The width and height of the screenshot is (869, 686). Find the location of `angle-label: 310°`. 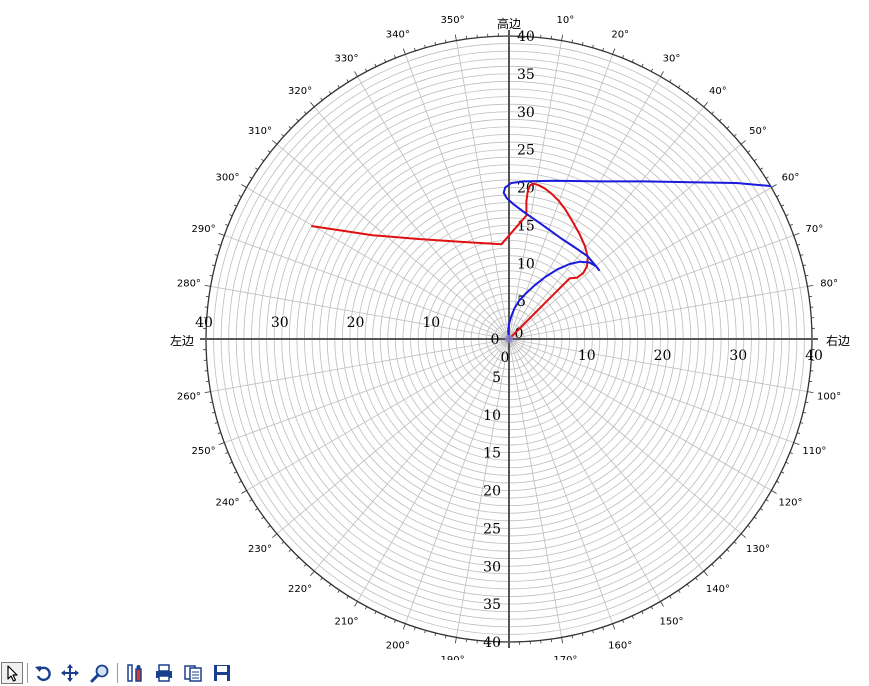

angle-label: 310° is located at coordinates (260, 131).